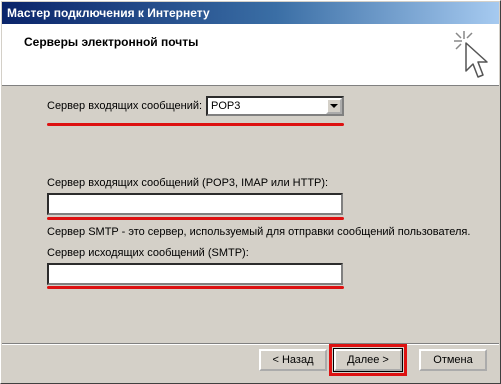 Image resolution: width=501 pixels, height=384 pixels. What do you see at coordinates (275, 106) in the screenshot?
I see `incoming-type-select: POP3` at bounding box center [275, 106].